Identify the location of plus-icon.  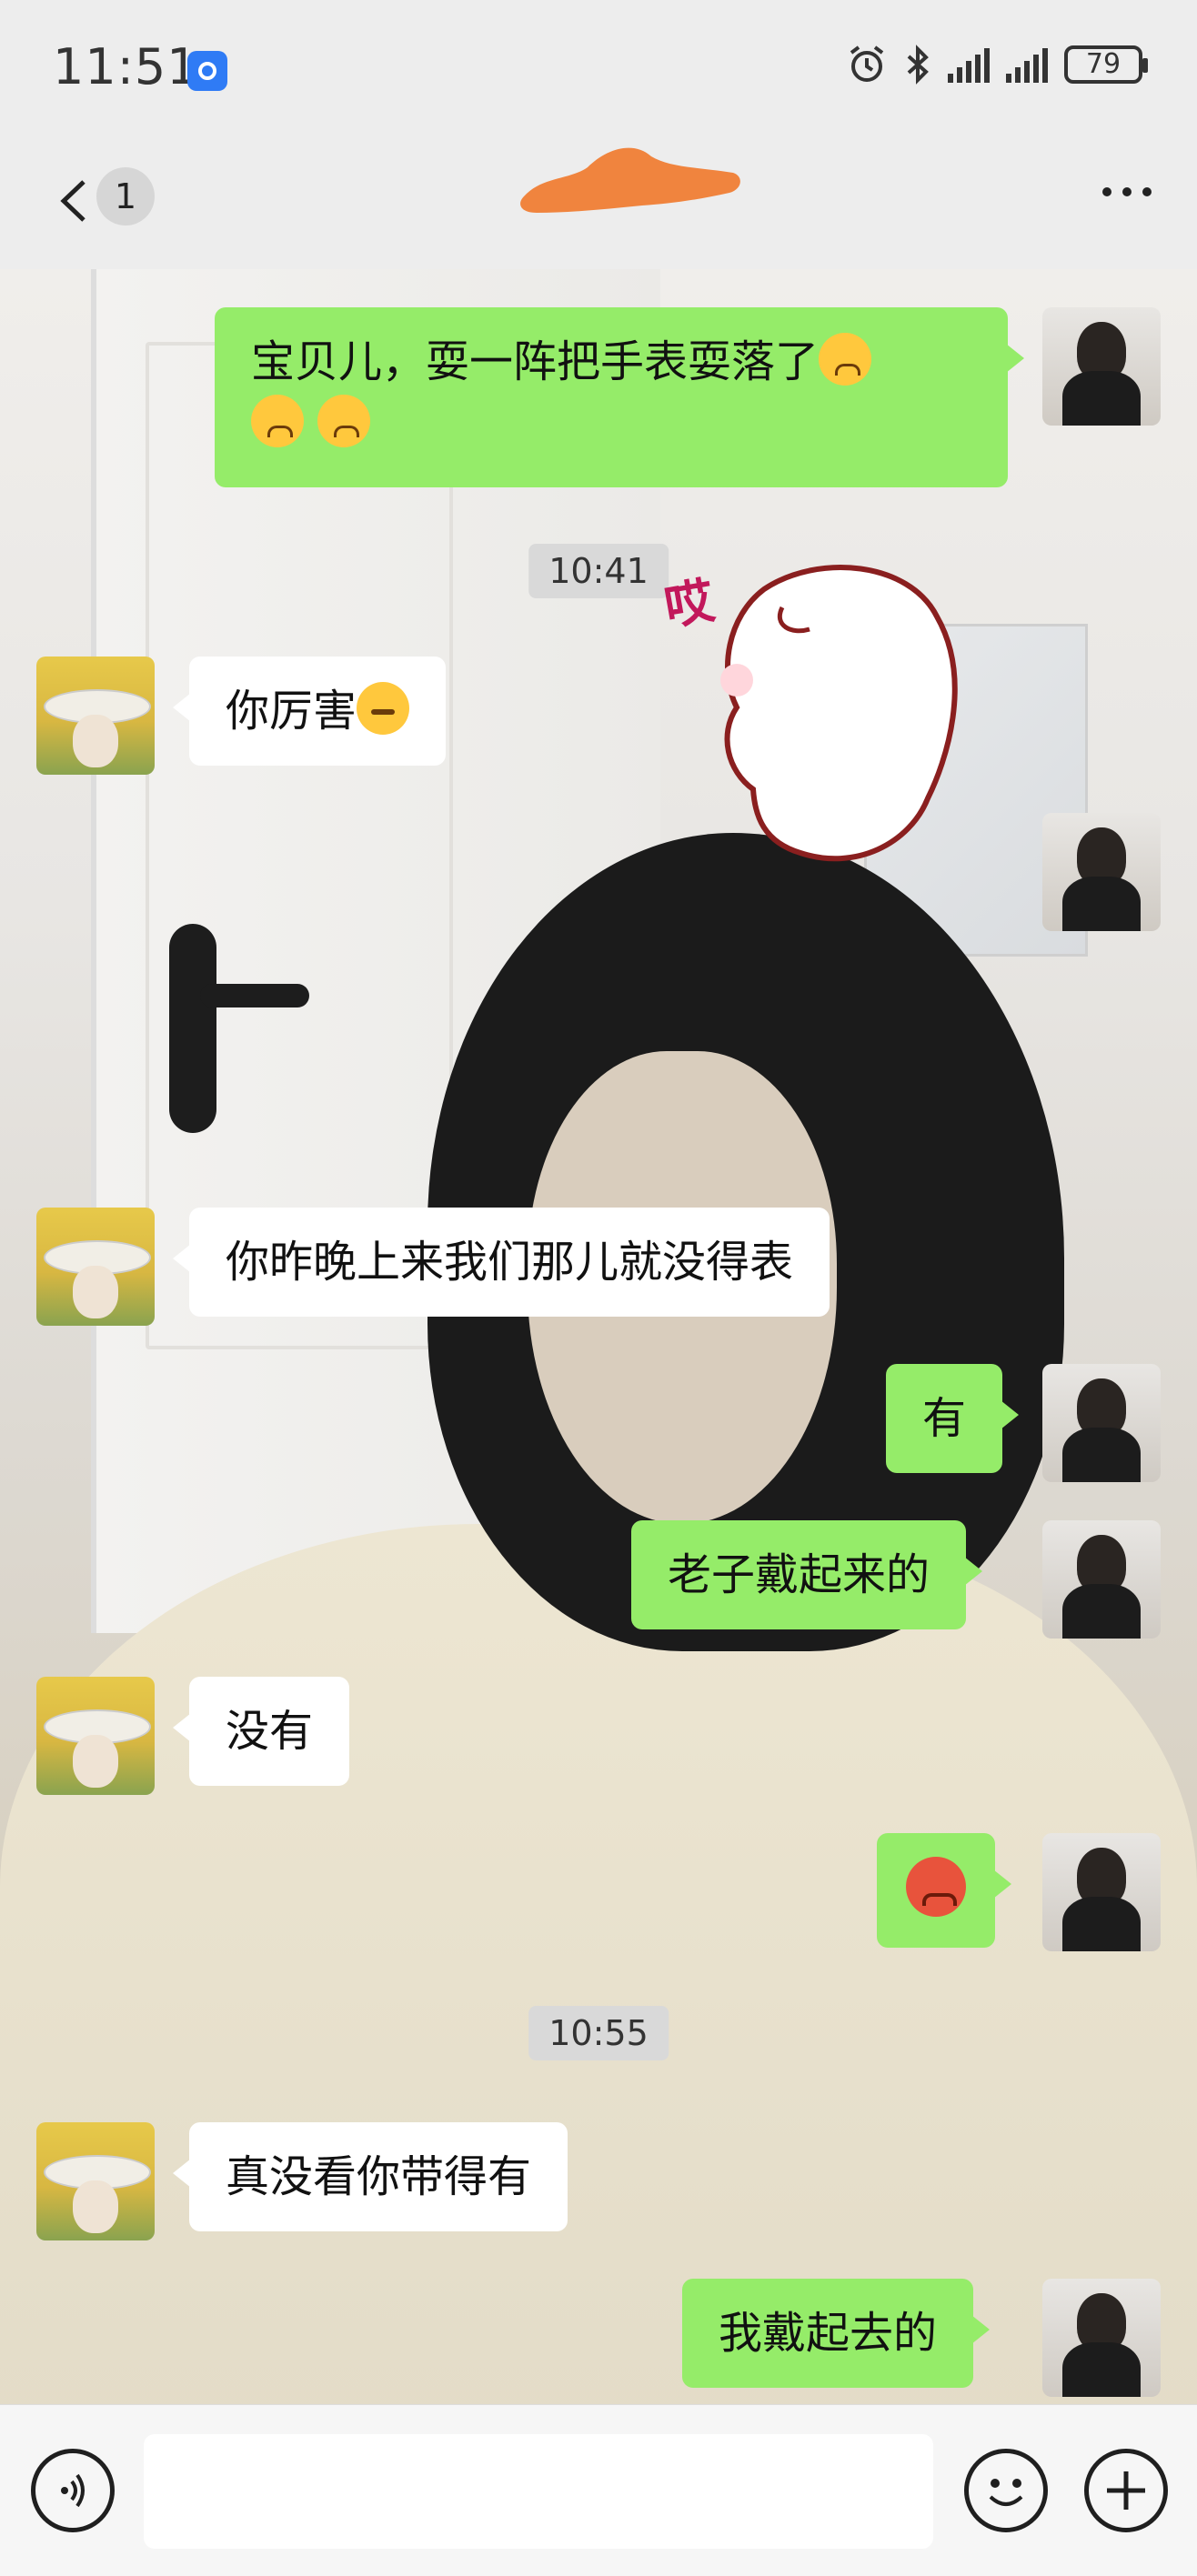
(1126, 2490).